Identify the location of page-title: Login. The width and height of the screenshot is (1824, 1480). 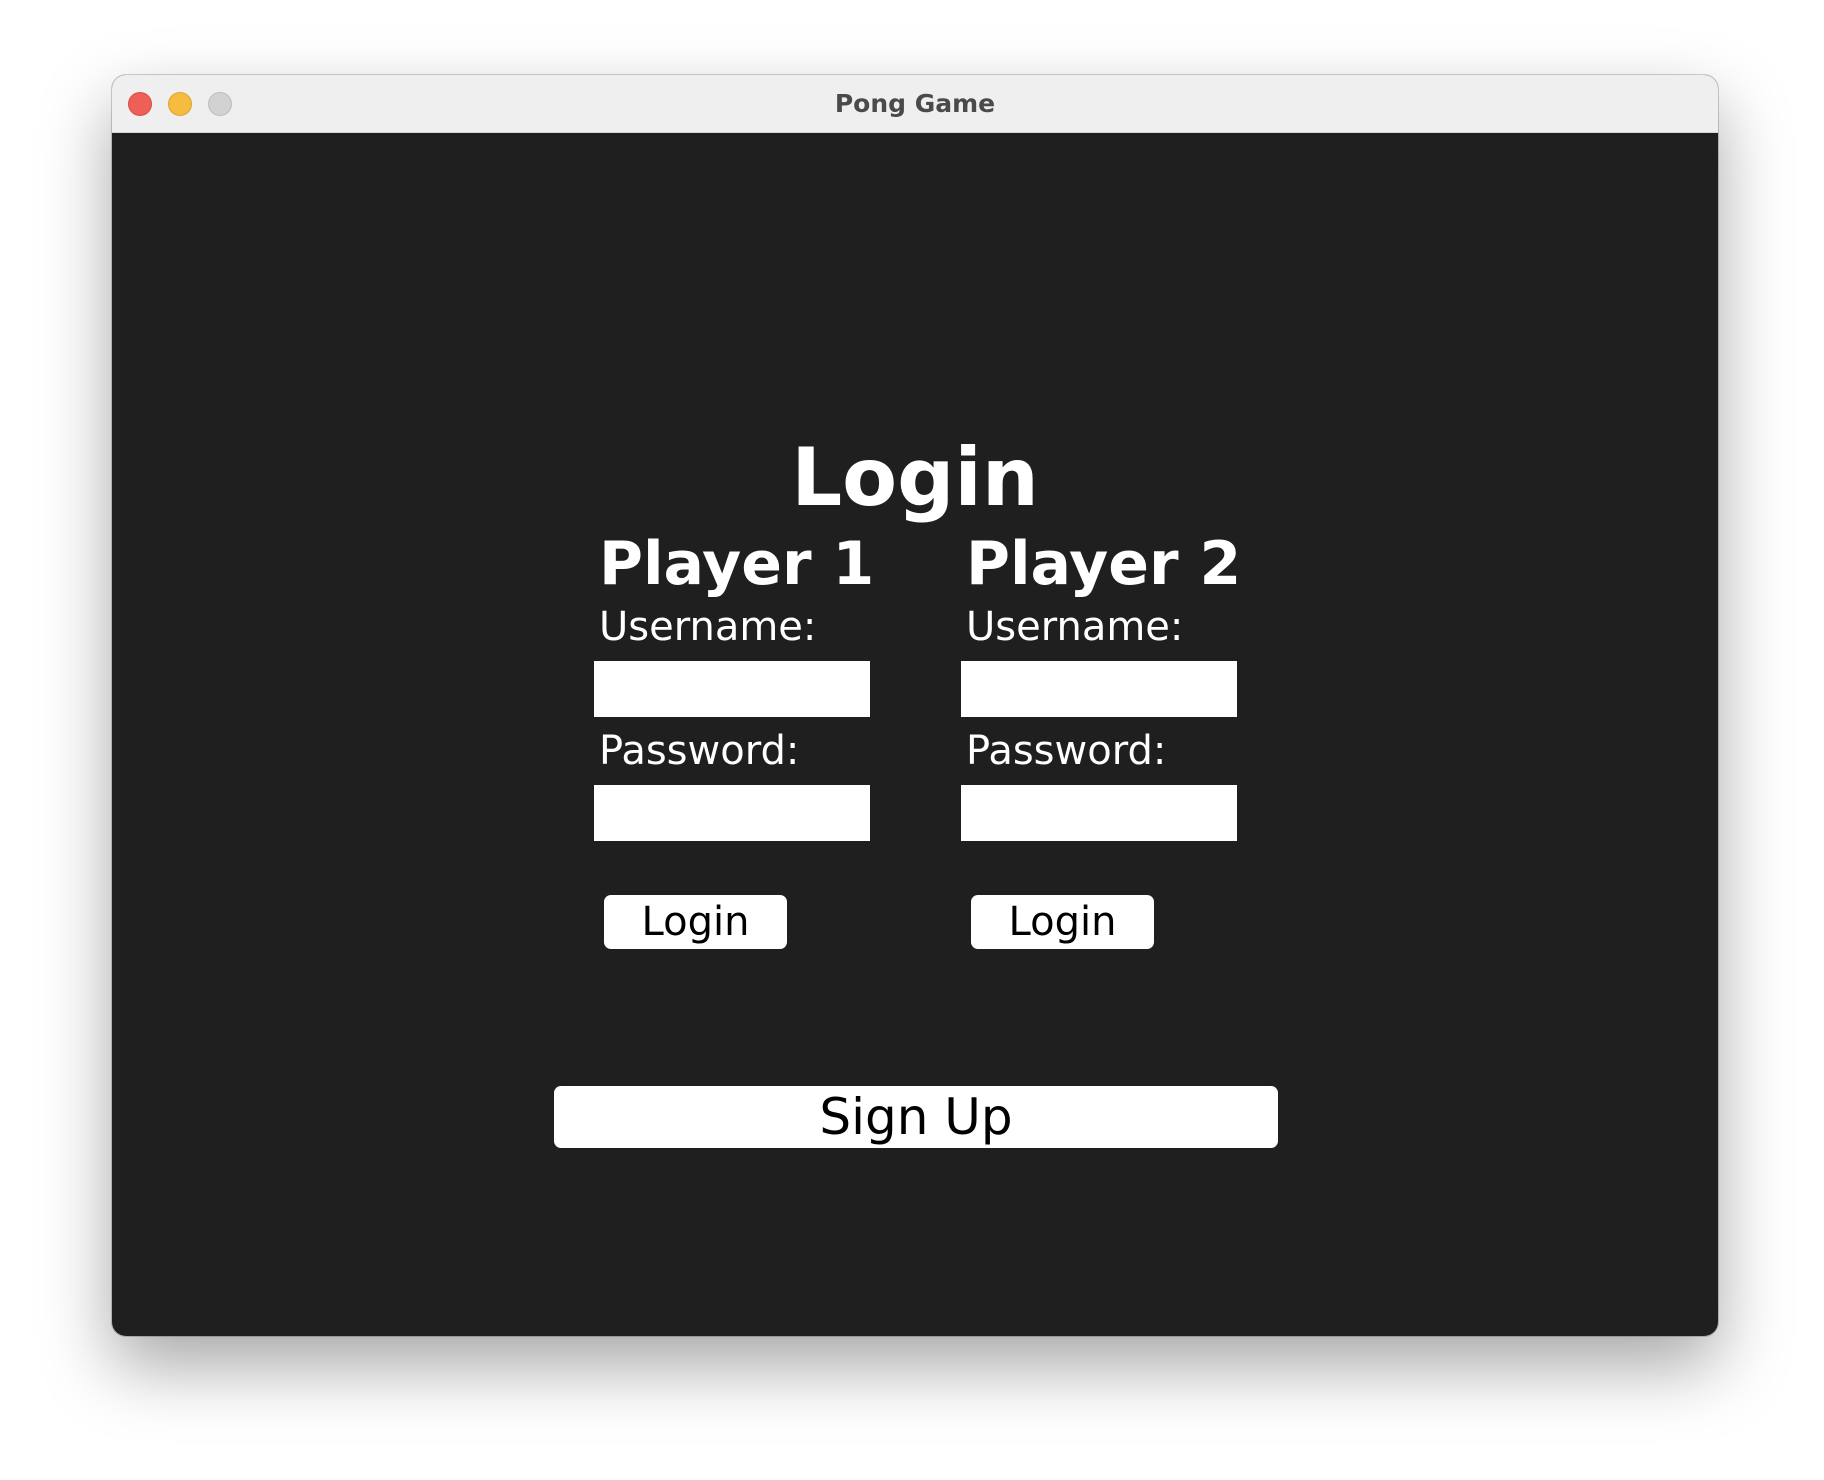
(915, 477).